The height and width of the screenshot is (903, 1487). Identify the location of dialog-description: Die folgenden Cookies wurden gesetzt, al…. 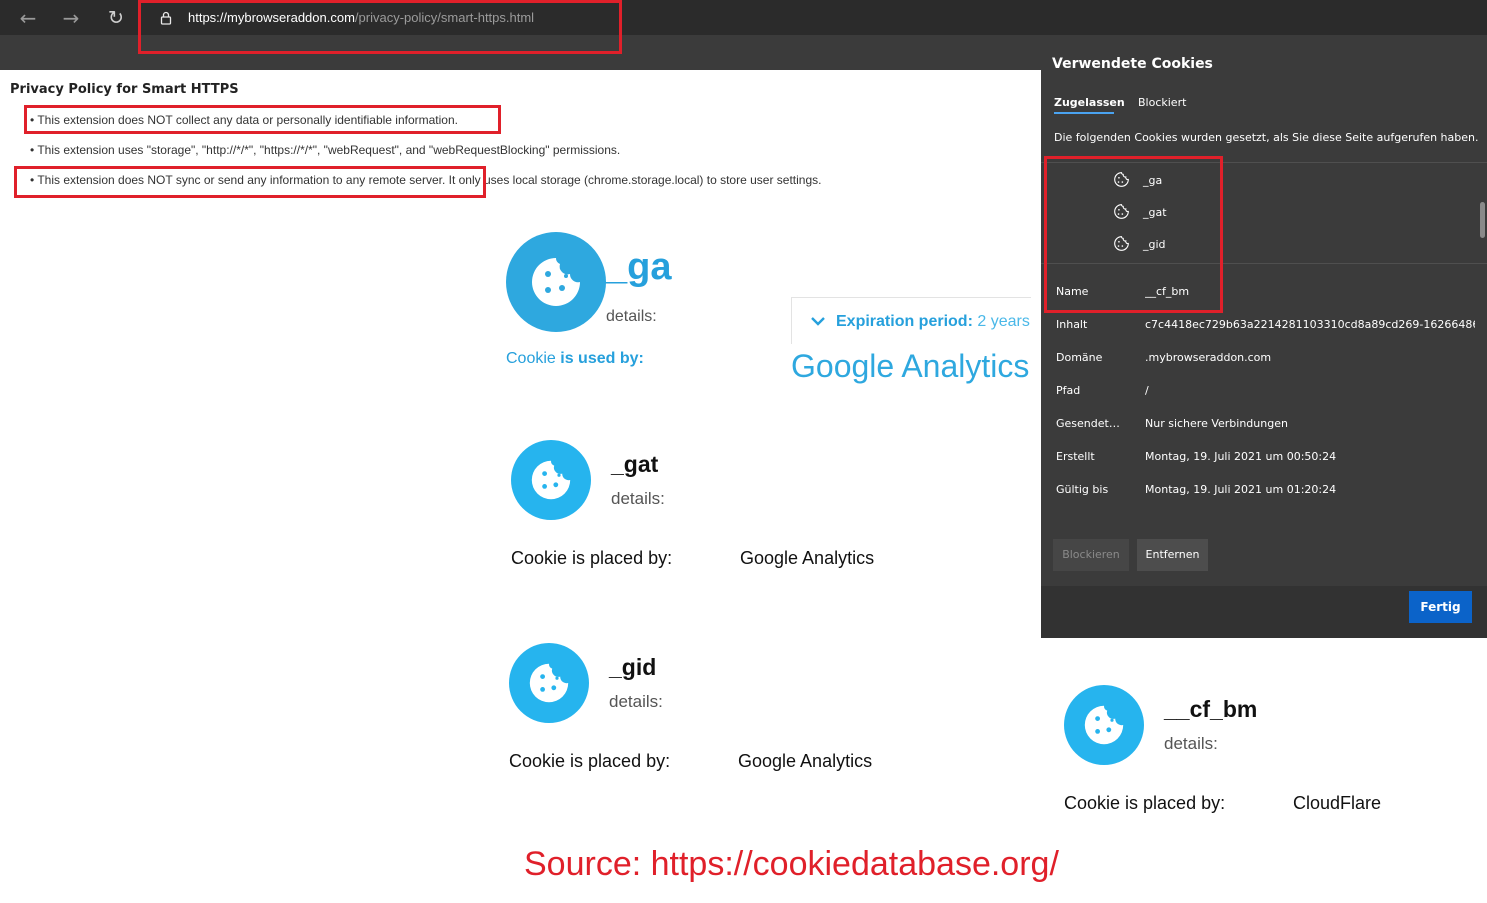
(1266, 137).